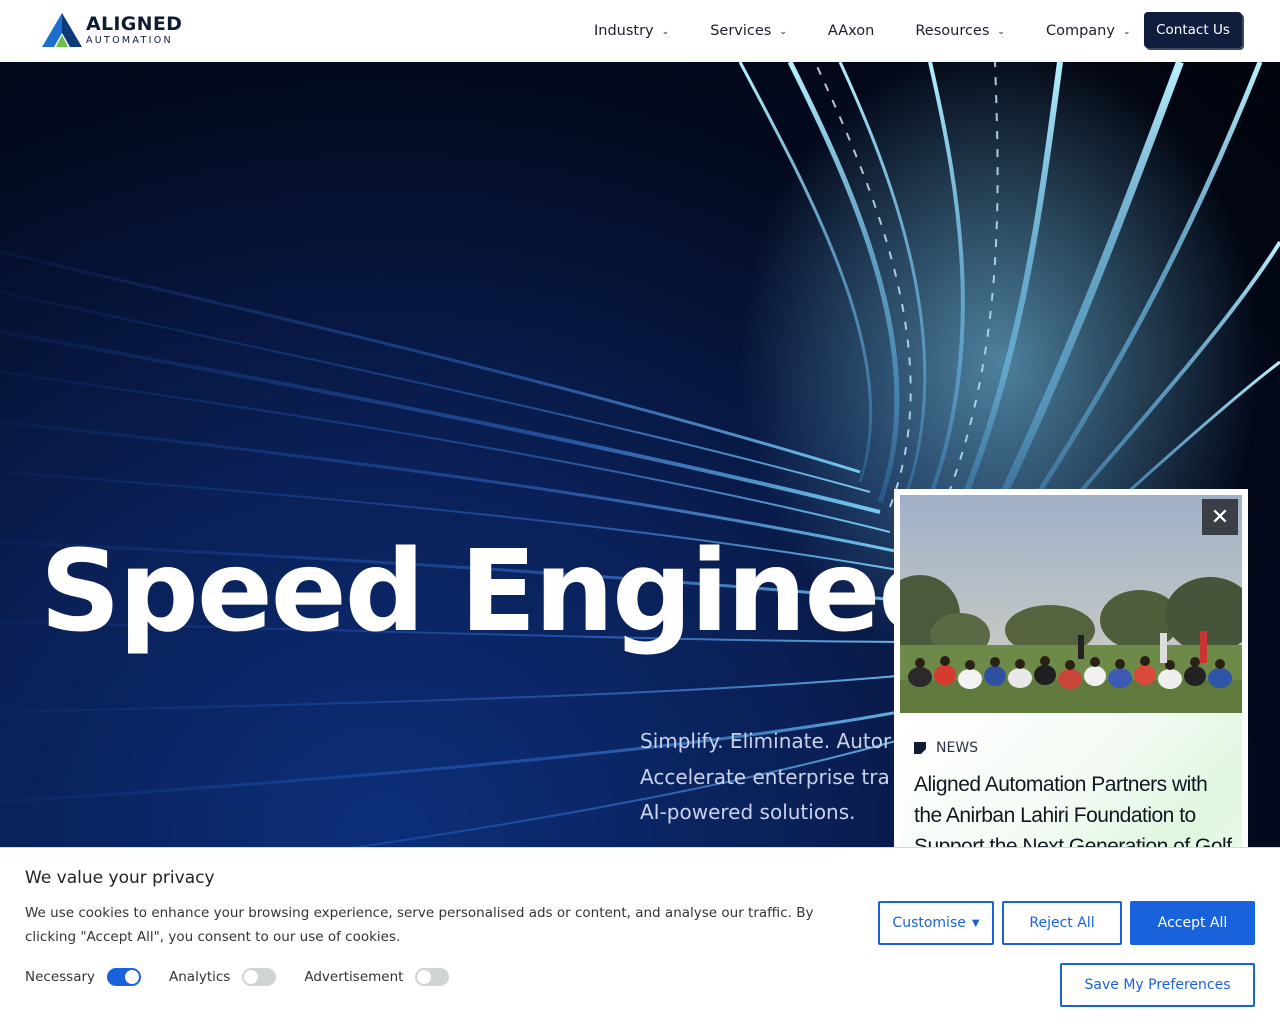 The width and height of the screenshot is (1280, 1024). What do you see at coordinates (1192, 923) in the screenshot?
I see `accept-all-button: Accept All` at bounding box center [1192, 923].